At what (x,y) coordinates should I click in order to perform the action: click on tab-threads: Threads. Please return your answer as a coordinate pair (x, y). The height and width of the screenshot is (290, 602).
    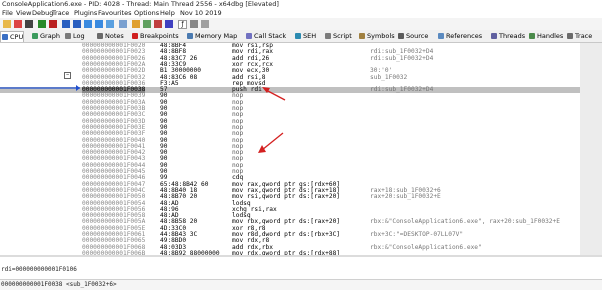
    Looking at the image, I should click on (507, 36).